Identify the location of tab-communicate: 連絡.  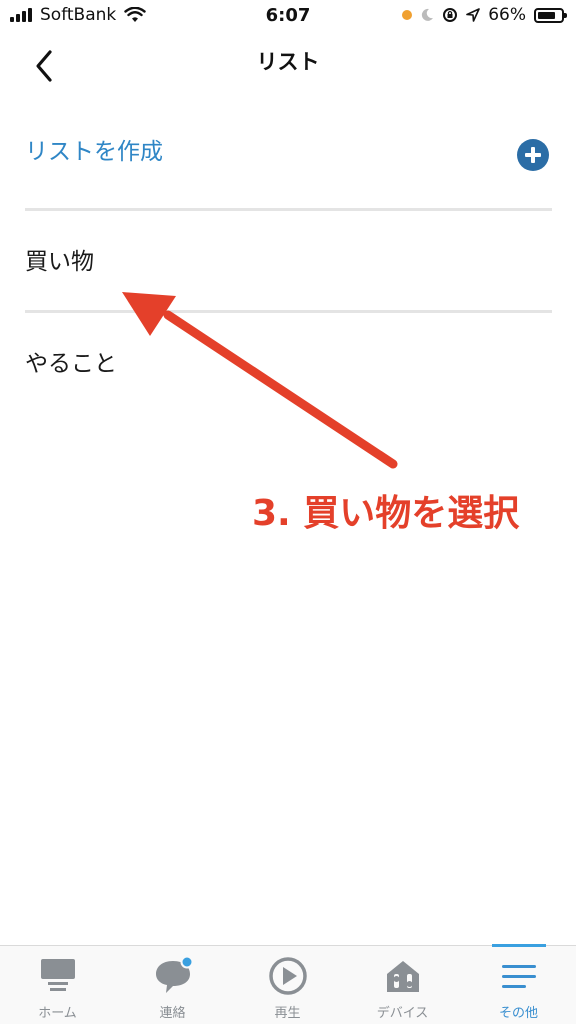
(172, 985).